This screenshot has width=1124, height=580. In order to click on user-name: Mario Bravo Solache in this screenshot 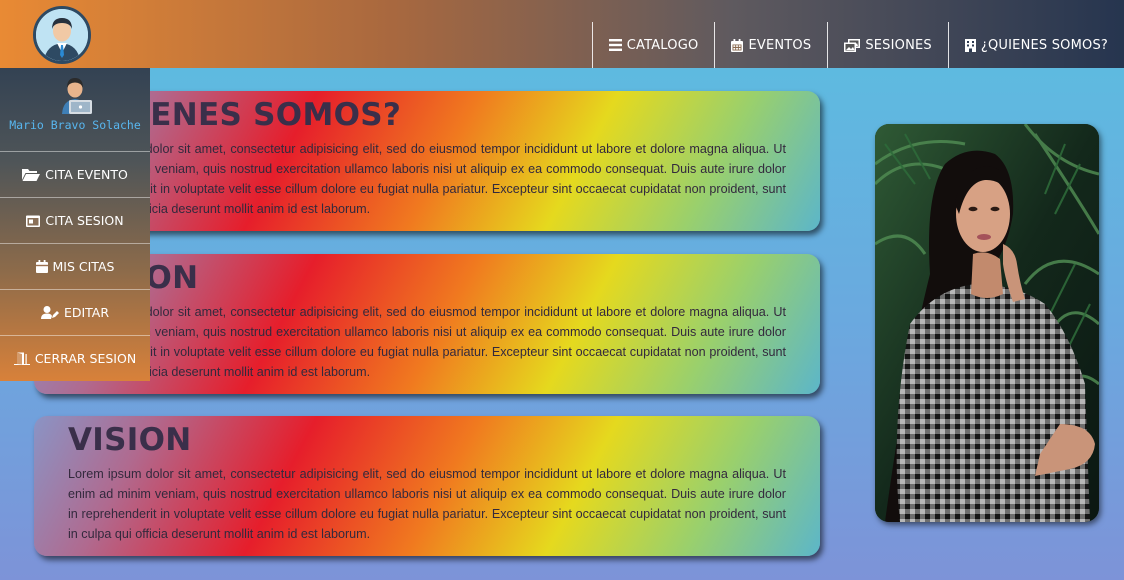, I will do `click(75, 125)`.